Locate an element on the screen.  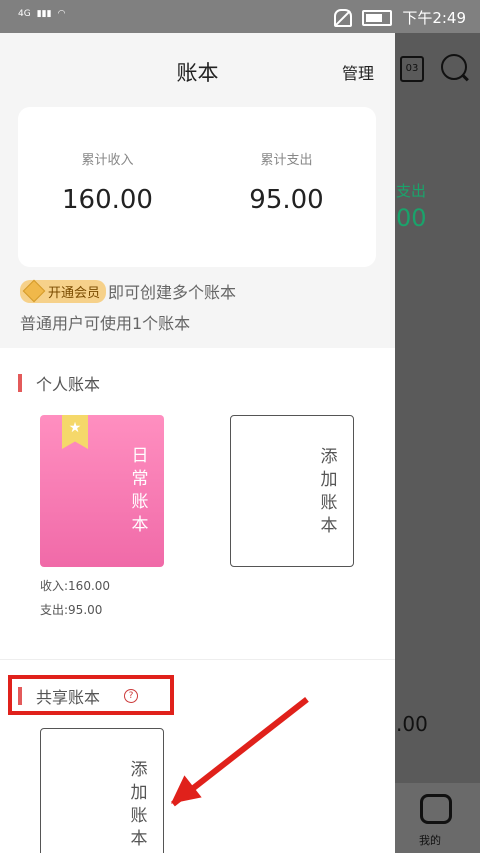
add-personal-book-button: 添加账本 is located at coordinates (292, 491).